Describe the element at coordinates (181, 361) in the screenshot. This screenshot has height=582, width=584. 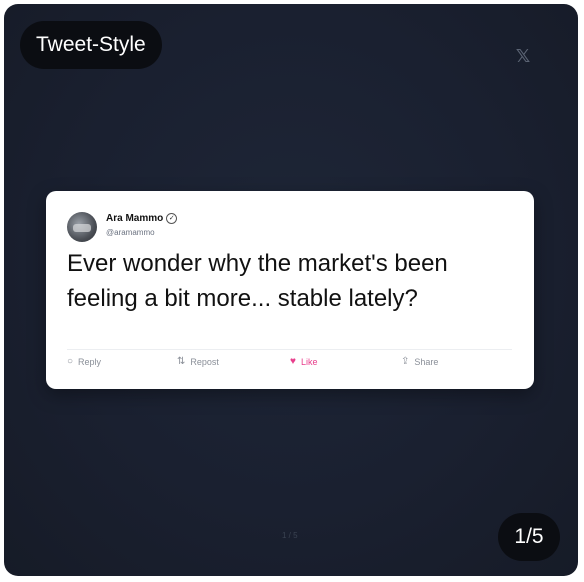
I see `repost-icon: ⇅` at that location.